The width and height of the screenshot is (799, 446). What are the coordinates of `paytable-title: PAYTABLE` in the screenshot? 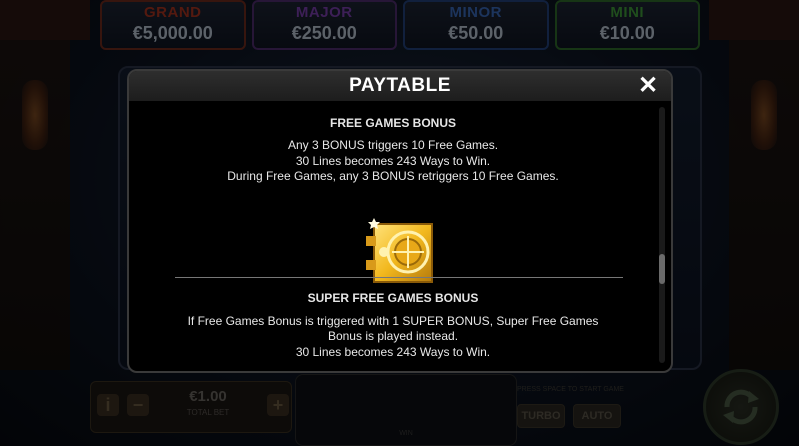 It's located at (400, 85).